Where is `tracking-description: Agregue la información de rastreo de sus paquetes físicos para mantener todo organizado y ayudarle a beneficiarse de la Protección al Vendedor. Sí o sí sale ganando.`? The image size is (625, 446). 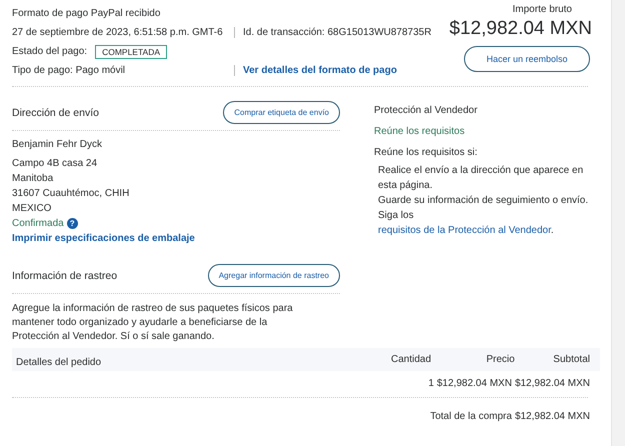
tracking-description: Agregue la información de rastreo de sus paquetes físicos para mantener todo organizado y ayudarle a beneficiarse de la Protección al Vendedor. Sí o sí sale ganando. is located at coordinates (153, 323).